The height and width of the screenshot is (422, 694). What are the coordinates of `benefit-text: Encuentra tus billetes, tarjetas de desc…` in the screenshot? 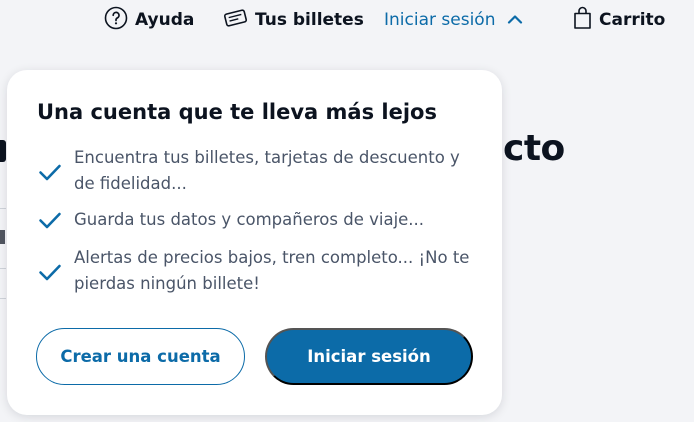 It's located at (267, 170).